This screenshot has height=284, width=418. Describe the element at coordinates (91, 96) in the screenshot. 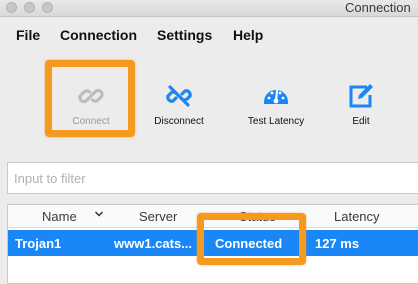

I see `link-icon` at that location.